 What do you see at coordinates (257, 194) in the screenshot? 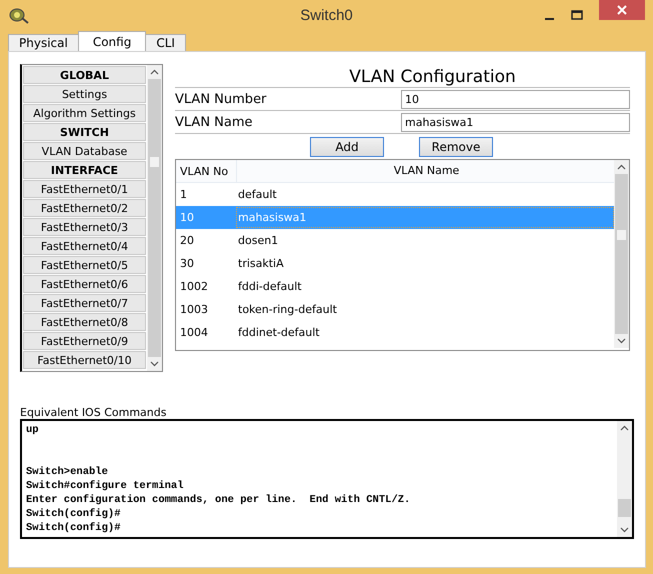
I see `table-cell-text: default` at bounding box center [257, 194].